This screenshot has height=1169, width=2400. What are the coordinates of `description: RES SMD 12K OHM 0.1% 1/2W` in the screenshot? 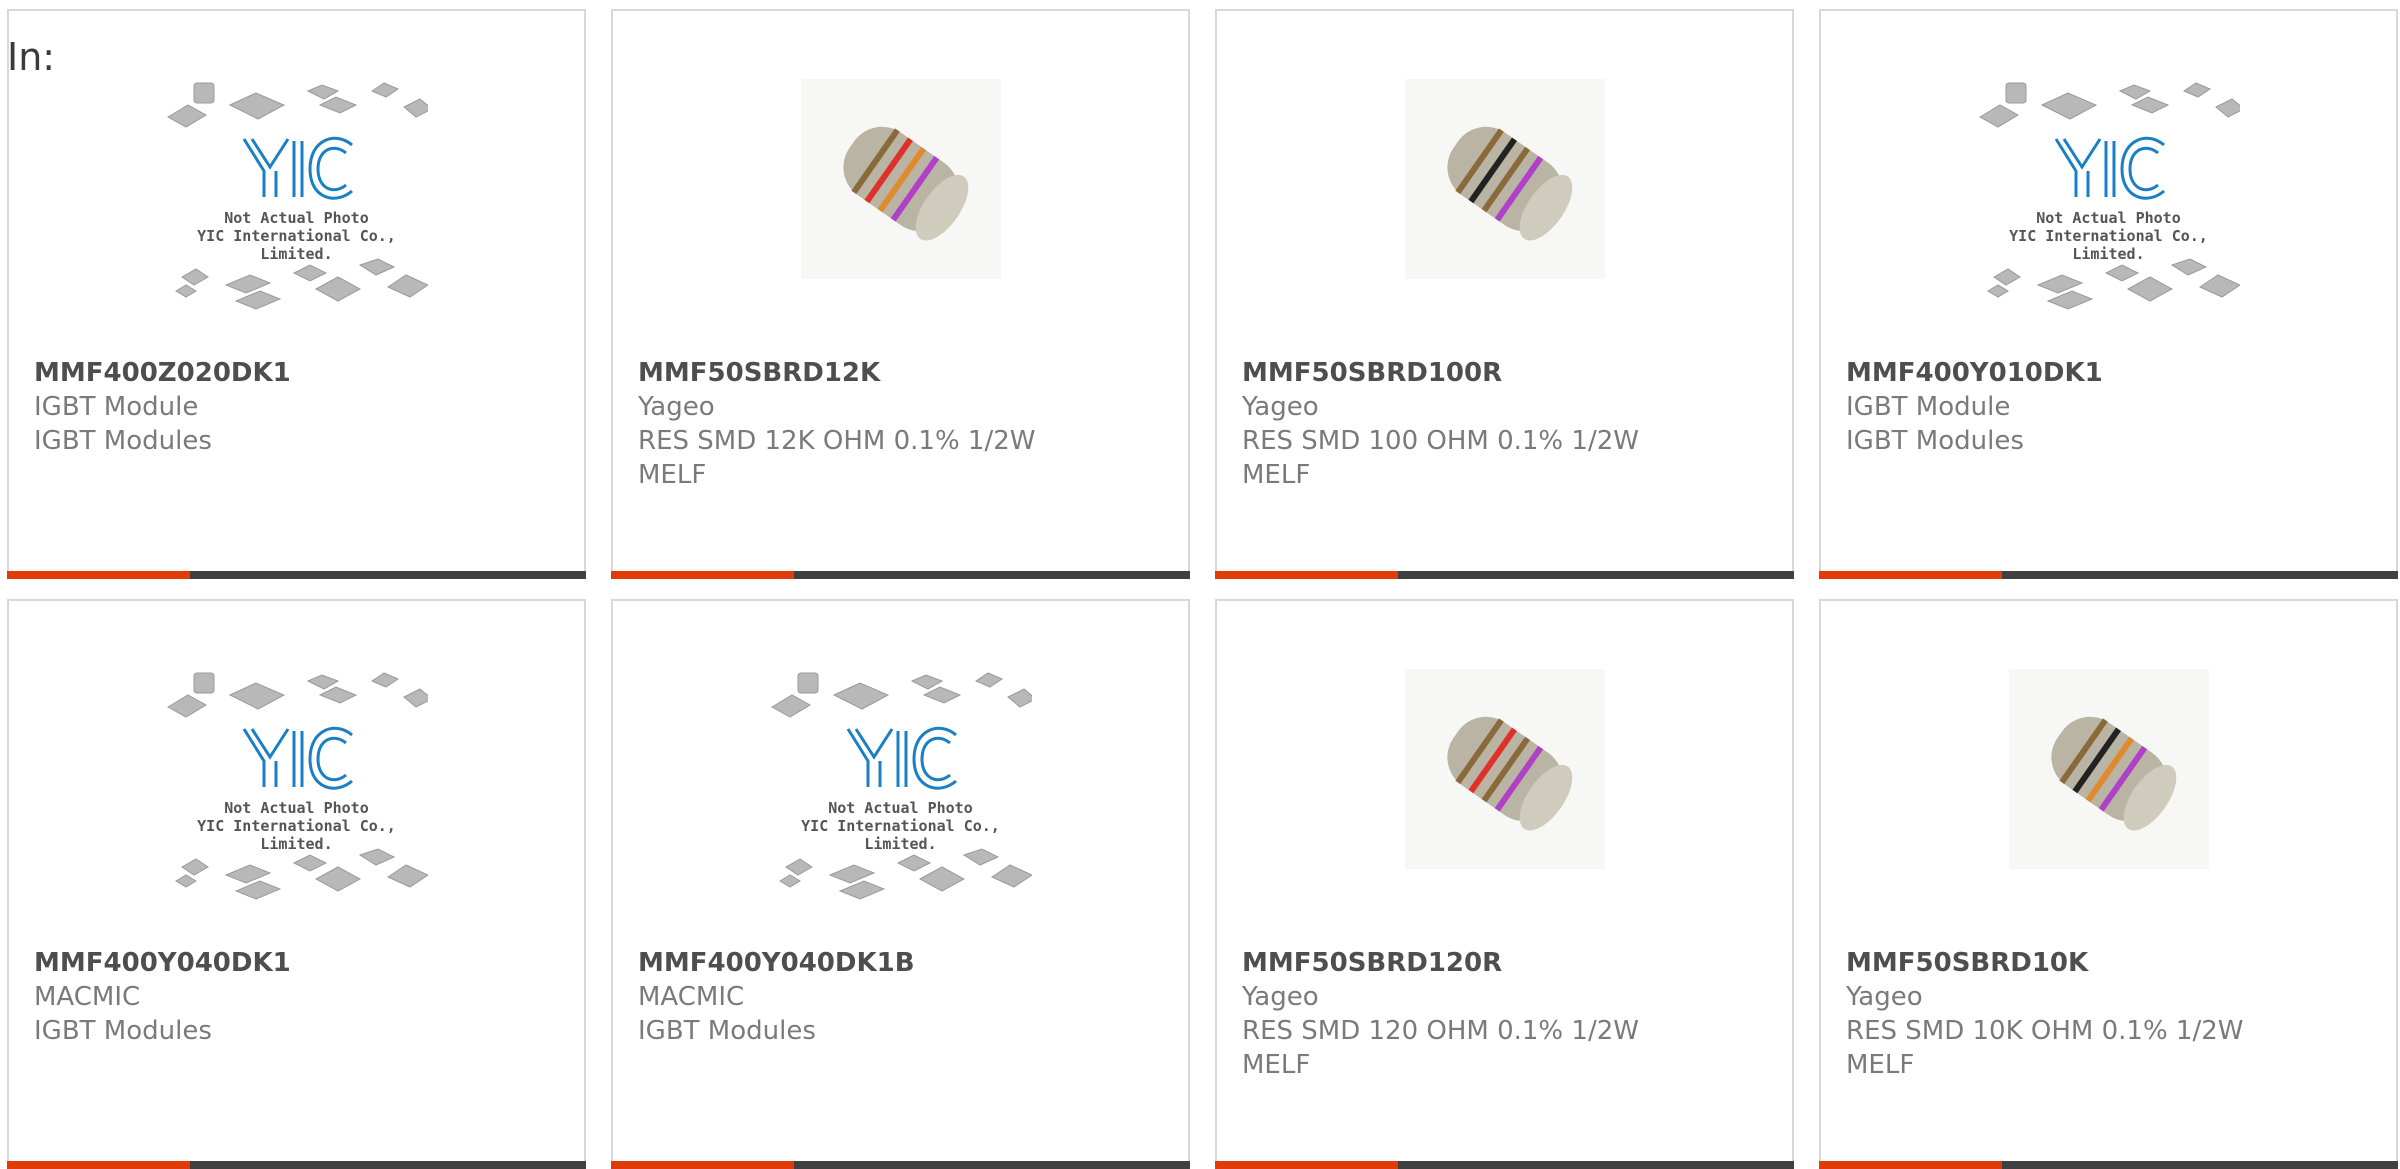 It's located at (837, 441).